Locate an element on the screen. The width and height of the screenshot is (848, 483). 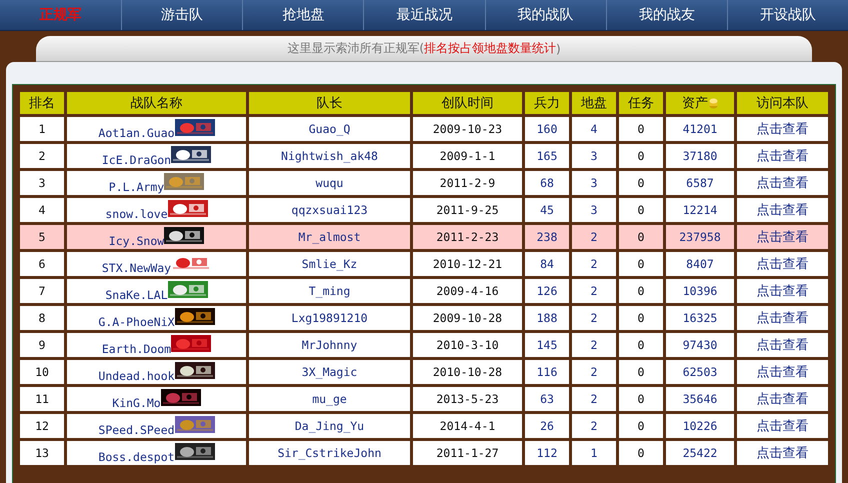
team-name: Icy.Snow is located at coordinates (136, 241).